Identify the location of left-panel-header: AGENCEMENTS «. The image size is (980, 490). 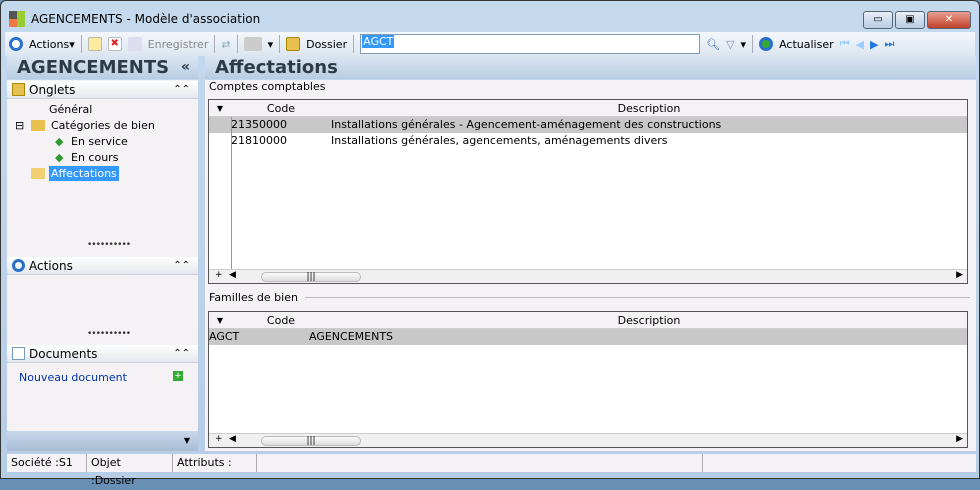
(102, 67).